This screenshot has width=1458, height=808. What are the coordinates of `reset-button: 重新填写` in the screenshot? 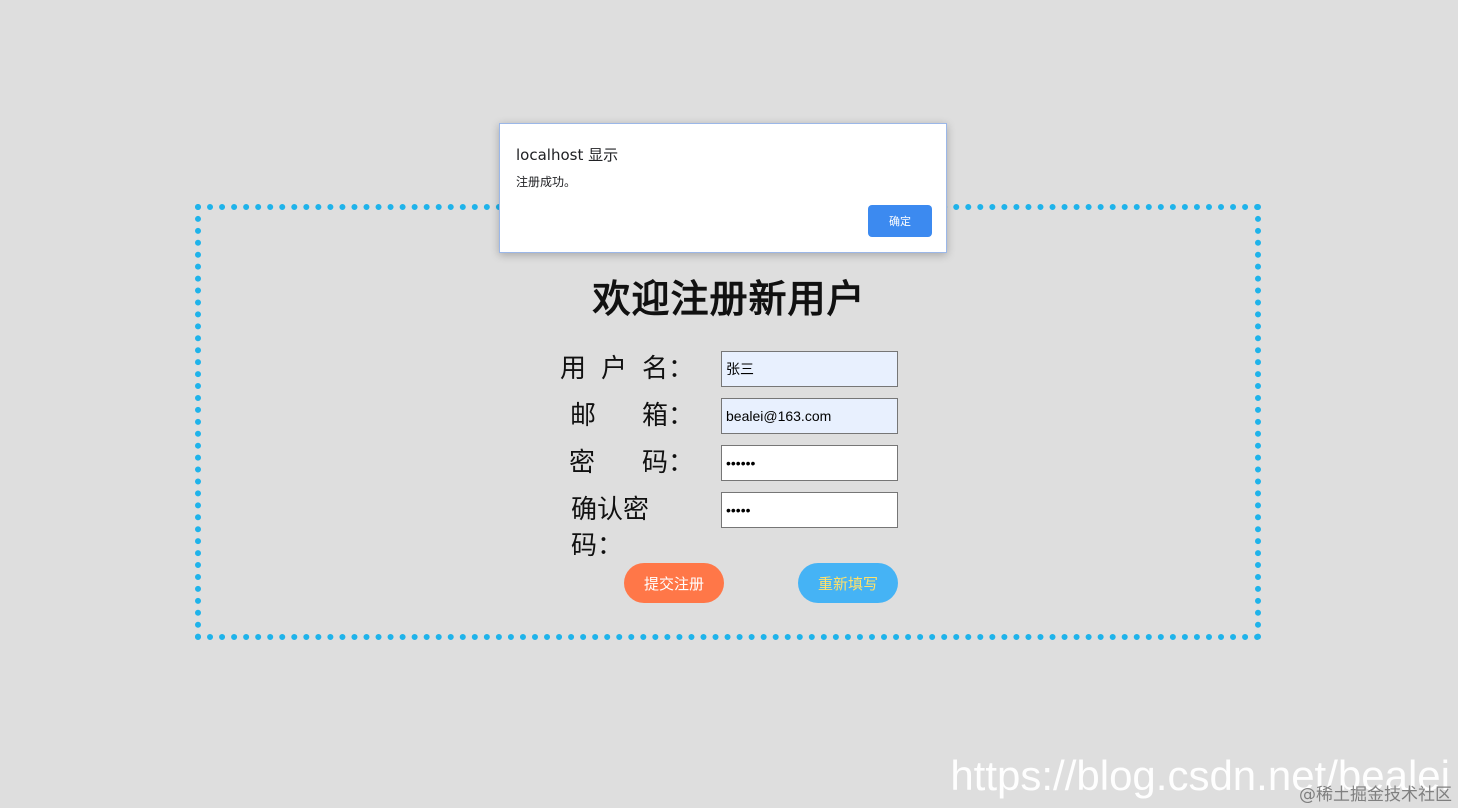 It's located at (848, 583).